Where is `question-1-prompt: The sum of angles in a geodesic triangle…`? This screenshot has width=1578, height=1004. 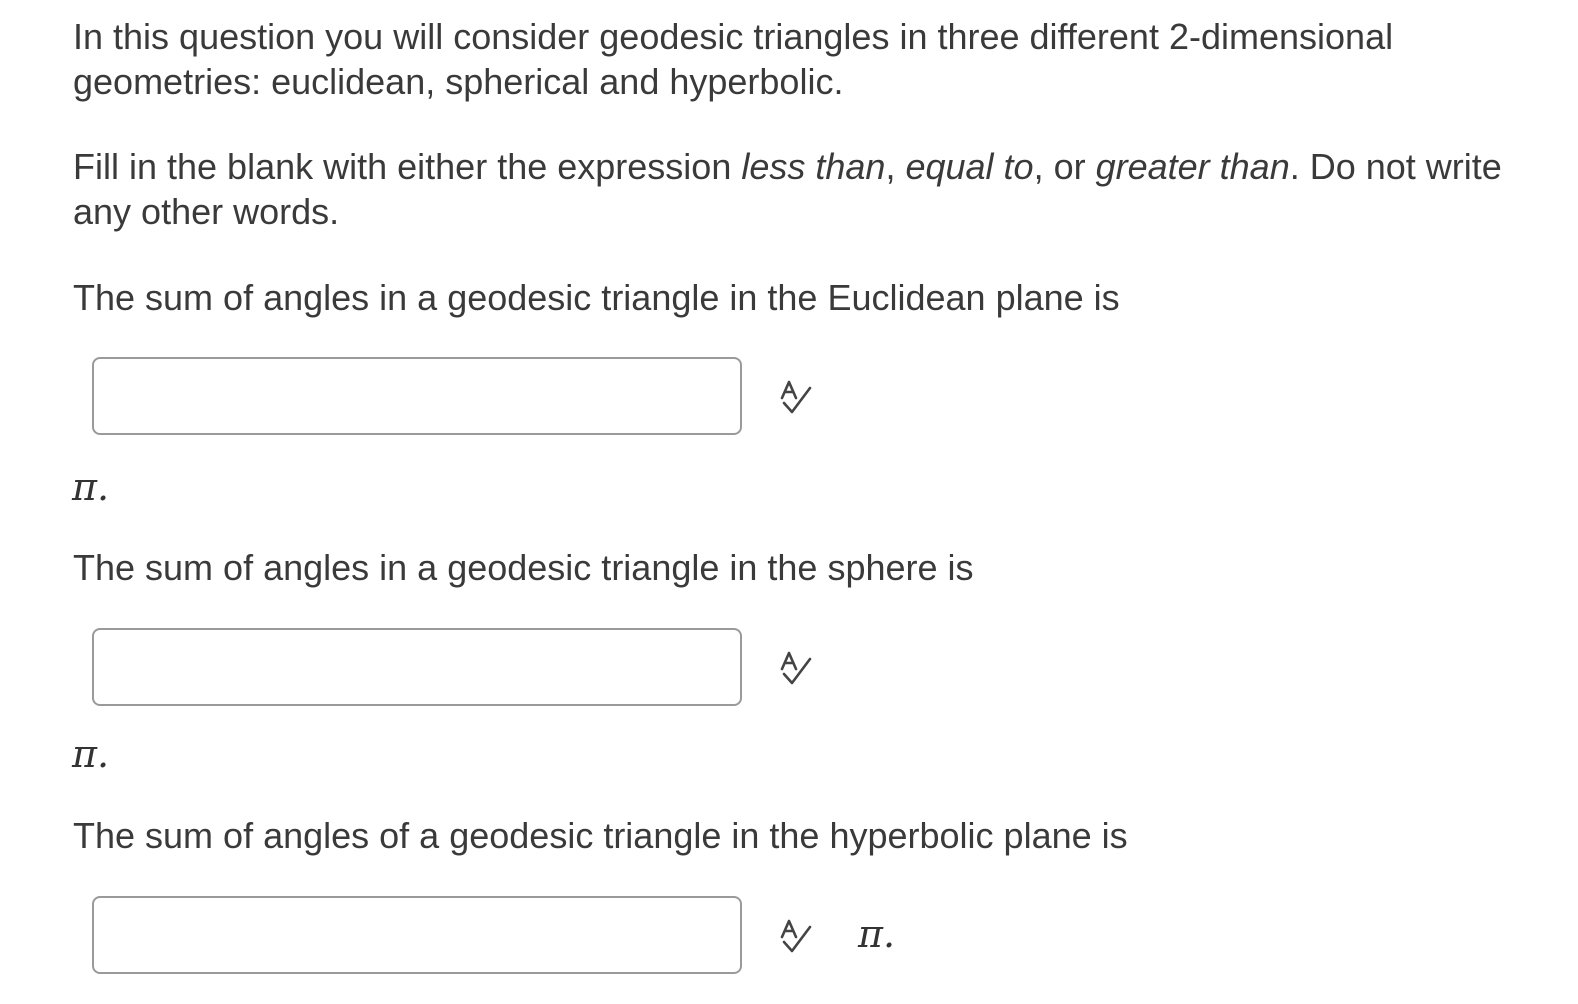
question-1-prompt: The sum of angles in a geodesic triangle… is located at coordinates (596, 297).